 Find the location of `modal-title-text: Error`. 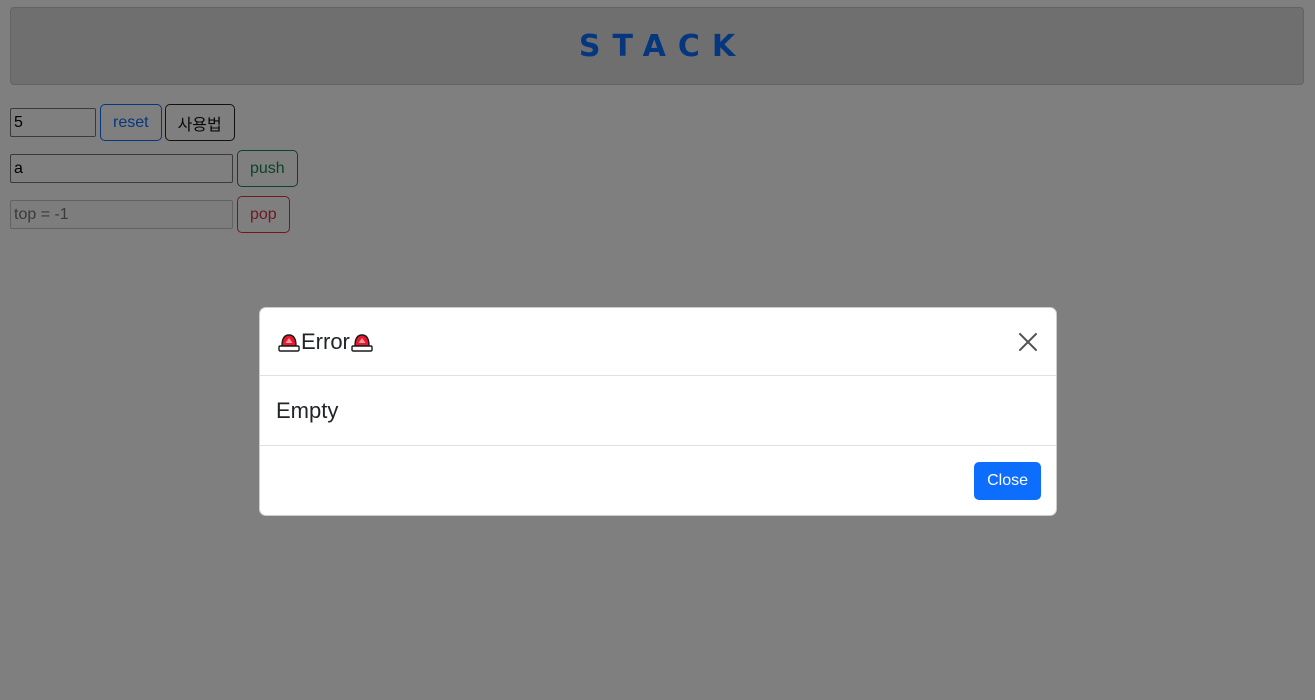

modal-title-text: Error is located at coordinates (325, 341).